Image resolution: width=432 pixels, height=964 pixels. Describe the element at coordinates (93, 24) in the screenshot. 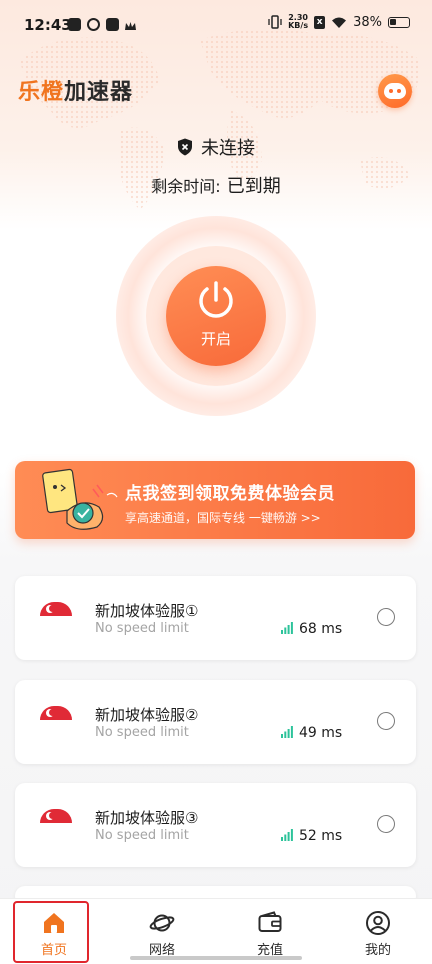

I see `app-swirl-icon` at that location.